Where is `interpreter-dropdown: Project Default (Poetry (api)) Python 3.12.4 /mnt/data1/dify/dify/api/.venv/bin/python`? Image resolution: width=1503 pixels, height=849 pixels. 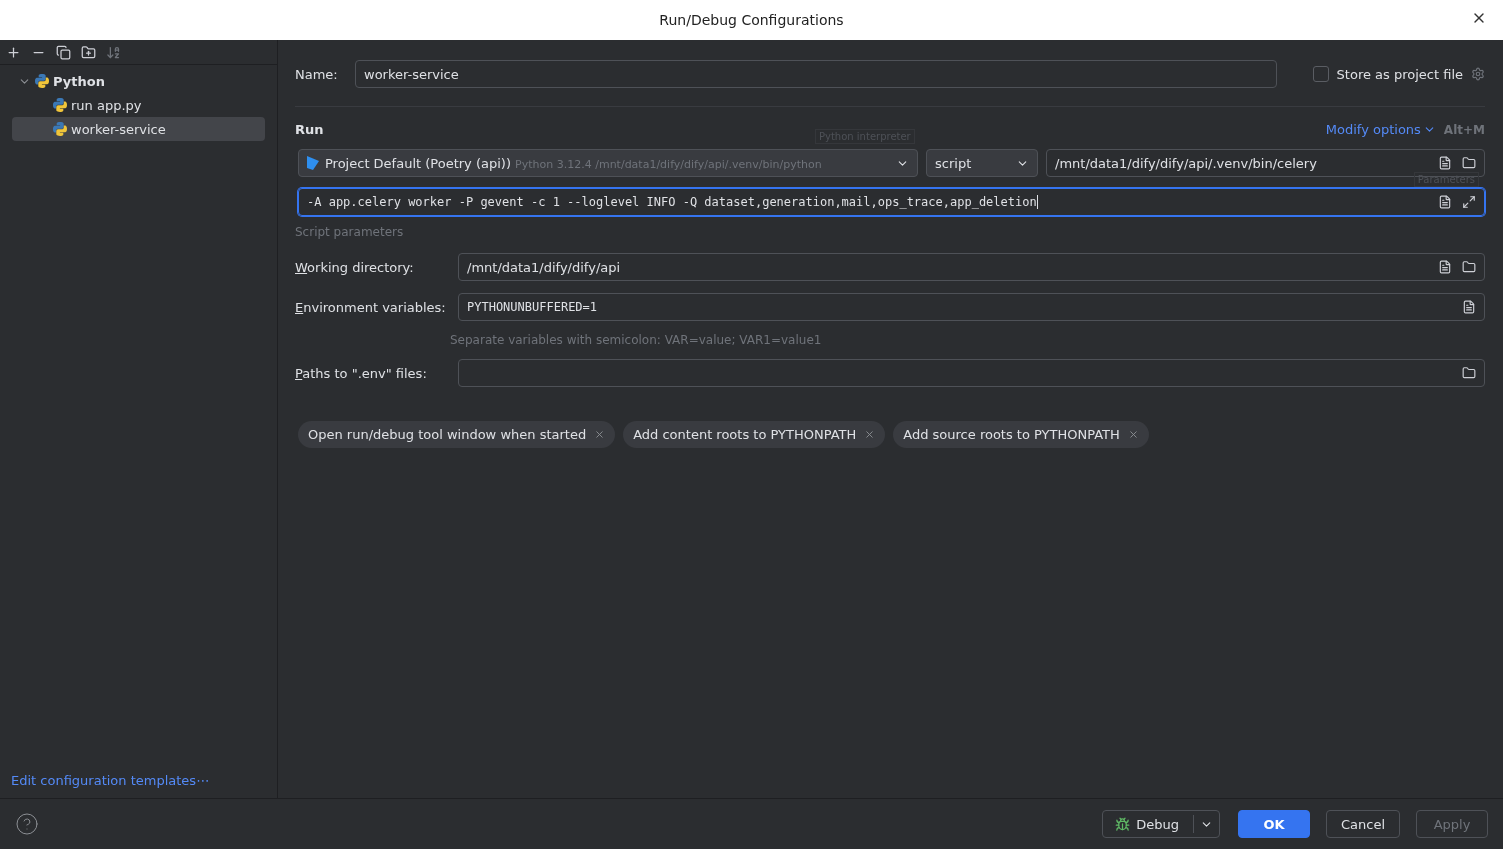 interpreter-dropdown: Project Default (Poetry (api)) Python 3.12.4 /mnt/data1/dify/dify/api/.venv/bin/python is located at coordinates (608, 163).